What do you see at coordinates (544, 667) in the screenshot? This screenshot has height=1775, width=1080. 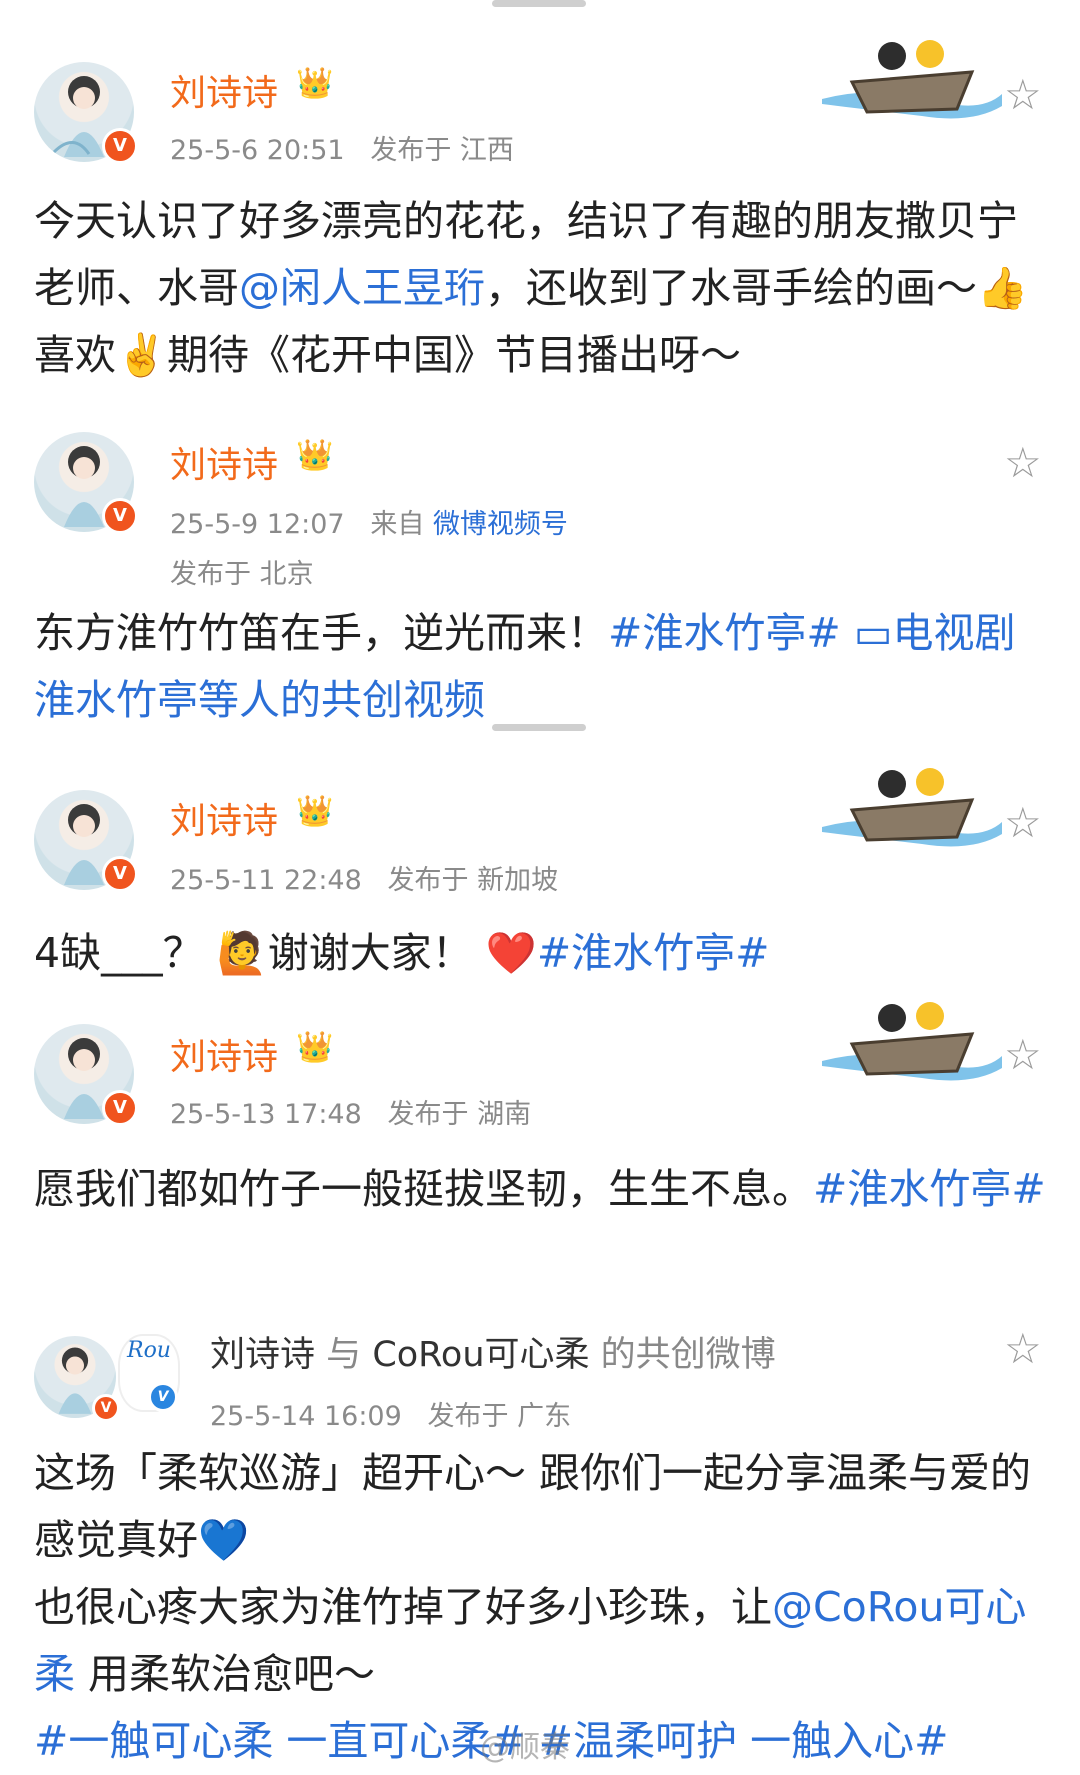 I see `post-body: 东方淮竹竹笛在手，逆光而来！#淮水竹亭# ▭电视剧淮水竹亭等人的共创视频` at bounding box center [544, 667].